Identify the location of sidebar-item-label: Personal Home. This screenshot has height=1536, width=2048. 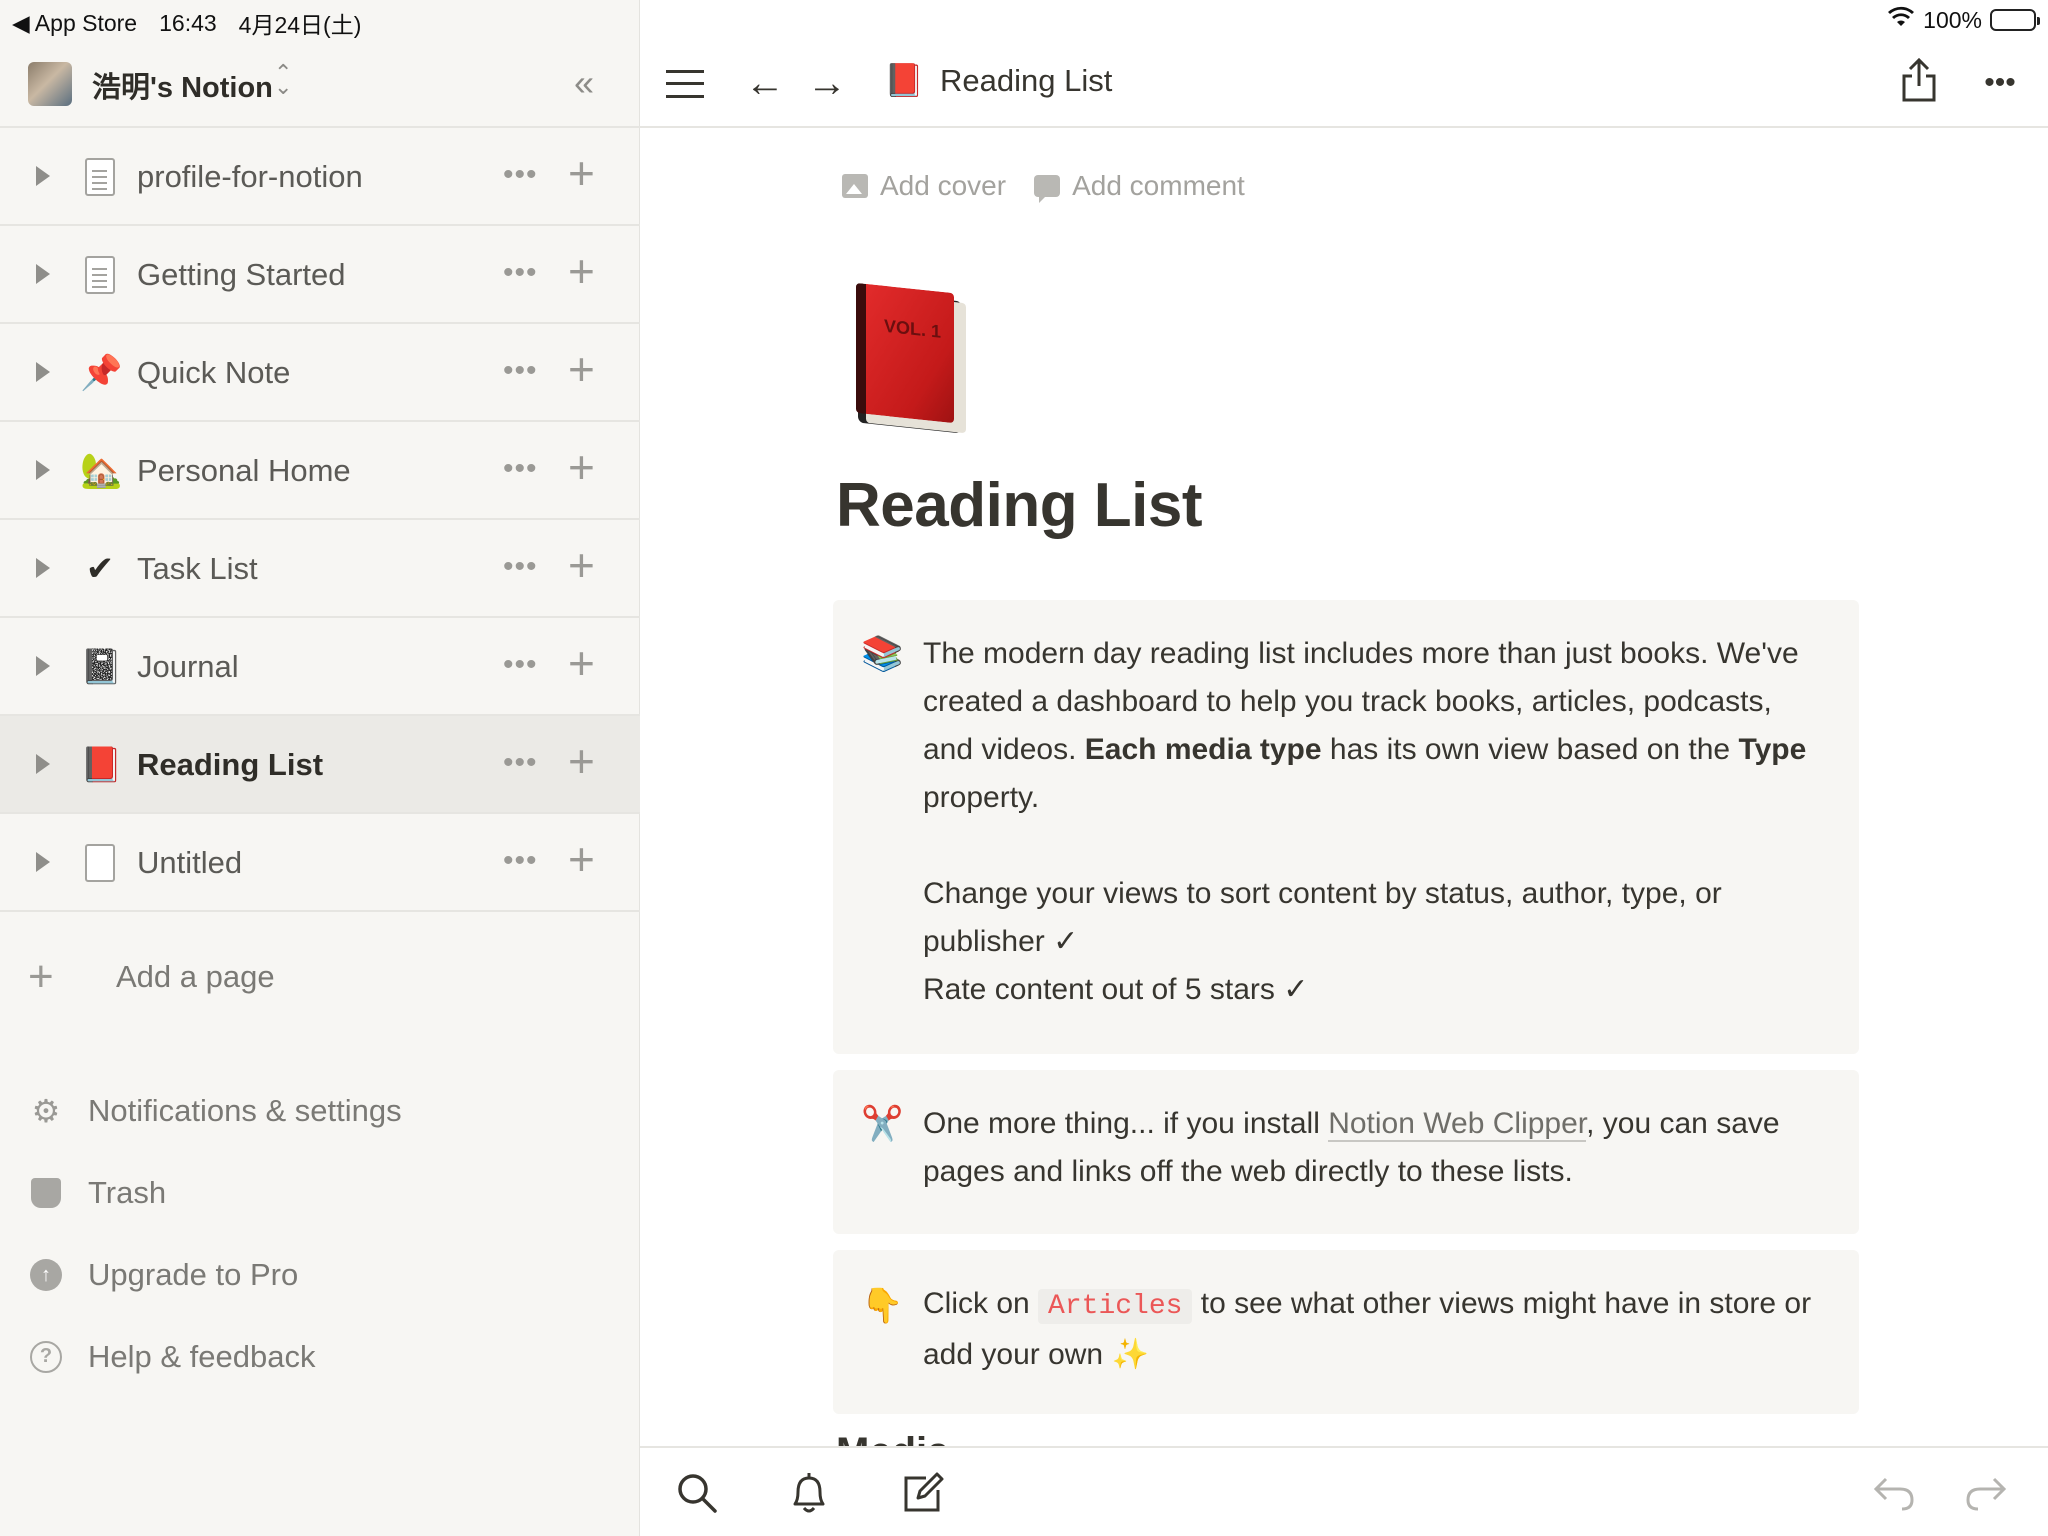
(244, 470).